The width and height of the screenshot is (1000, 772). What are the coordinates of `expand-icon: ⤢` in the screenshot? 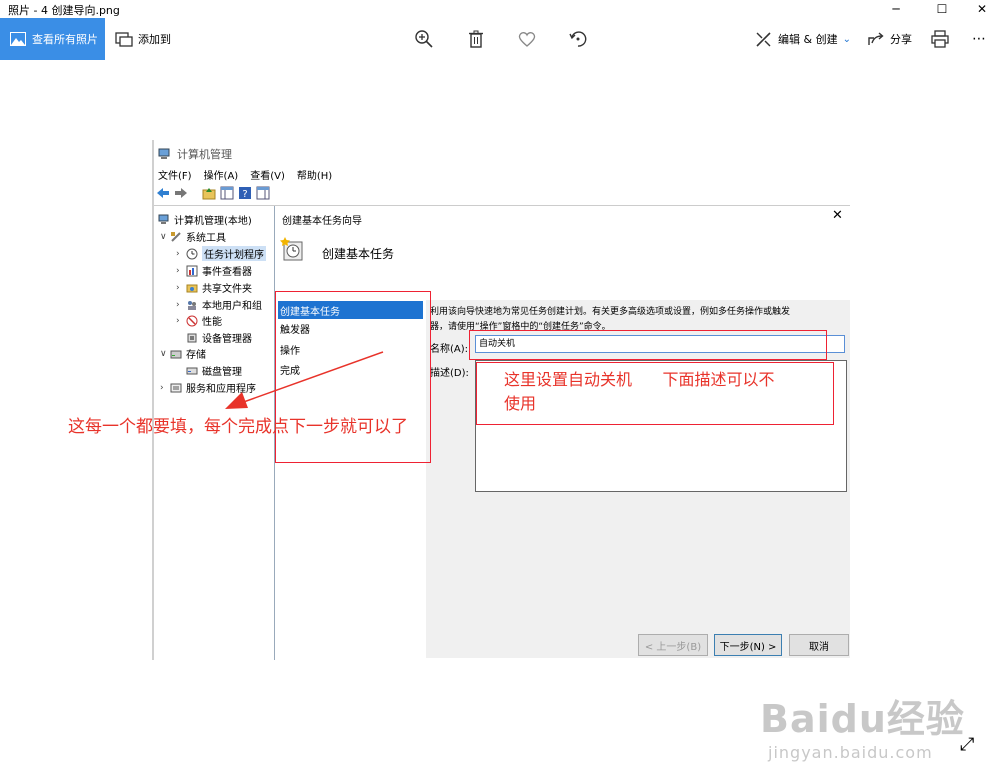 It's located at (967, 744).